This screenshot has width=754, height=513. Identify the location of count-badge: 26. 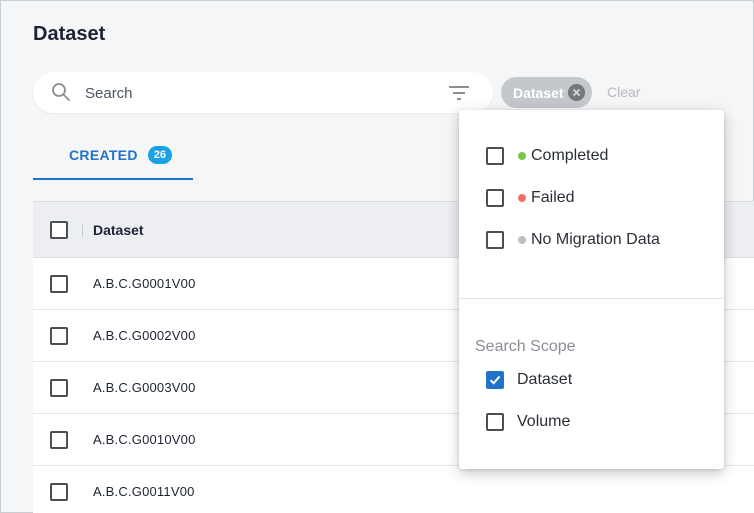
(159, 155).